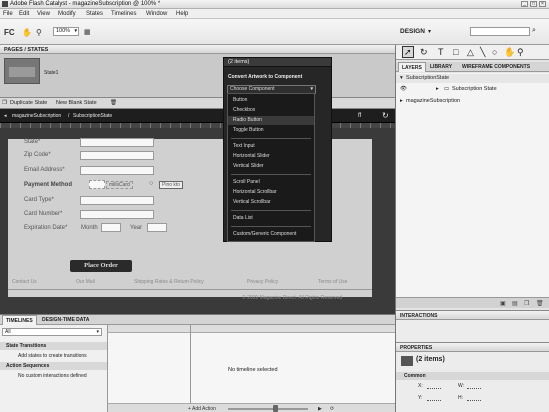 This screenshot has width=549, height=412. Describe the element at coordinates (5, 116) in the screenshot. I see `back-arrow-icon: ◂` at that location.